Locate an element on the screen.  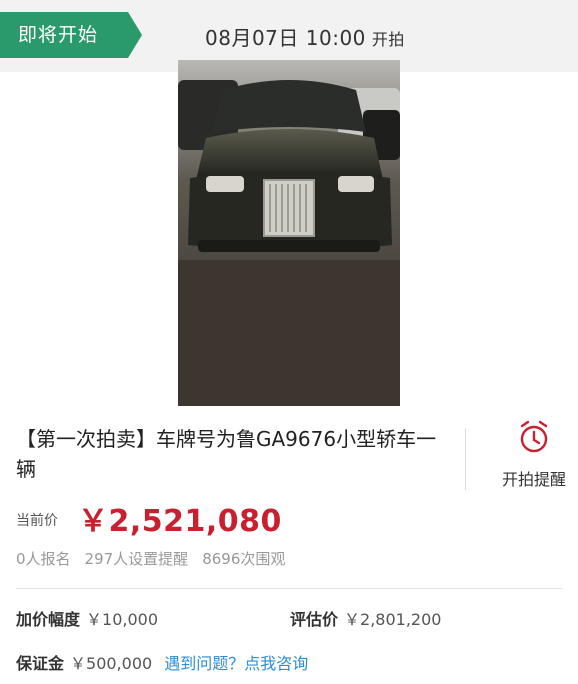
start-time-suffix: 开拍 is located at coordinates (388, 39).